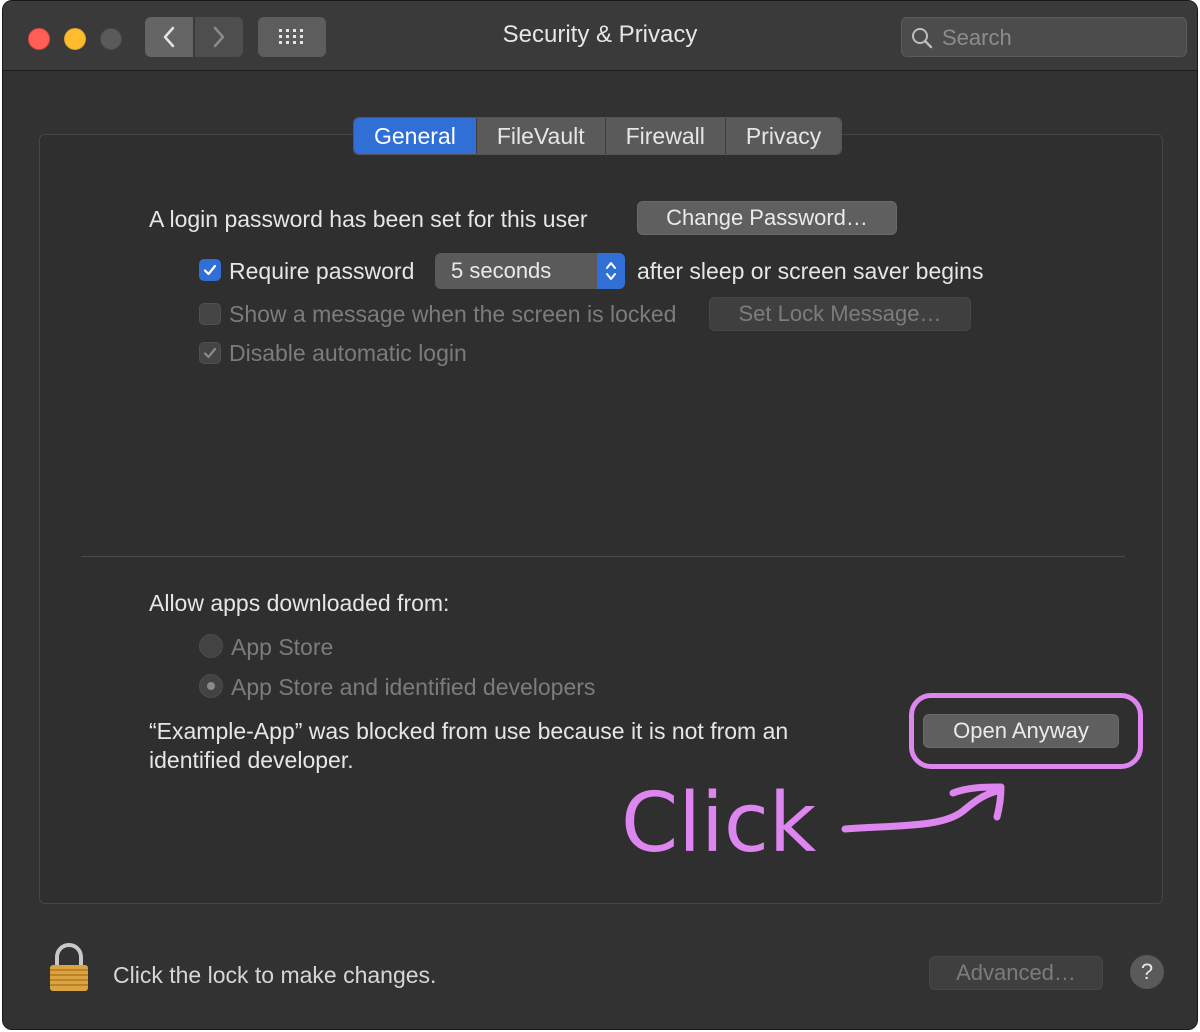 This screenshot has width=1200, height=1032. Describe the element at coordinates (453, 314) in the screenshot. I see `show-message-label: Show a message when the screen is locked` at that location.